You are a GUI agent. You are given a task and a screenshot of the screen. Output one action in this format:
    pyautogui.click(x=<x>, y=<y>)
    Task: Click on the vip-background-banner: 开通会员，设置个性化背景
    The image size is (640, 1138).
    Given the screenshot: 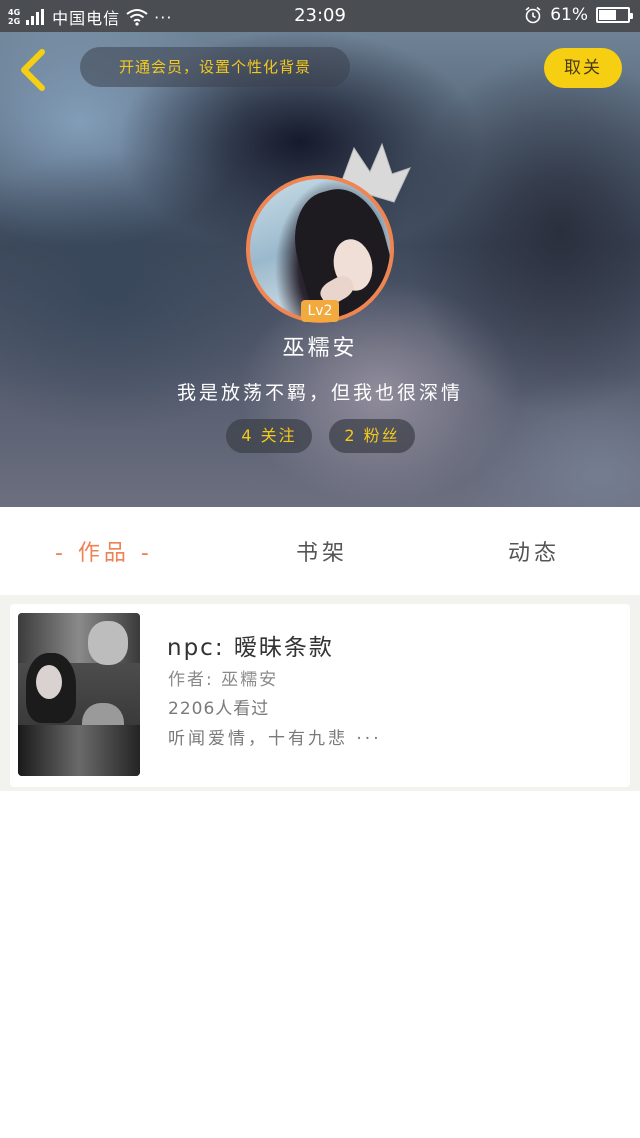 What is the action you would take?
    pyautogui.click(x=215, y=67)
    